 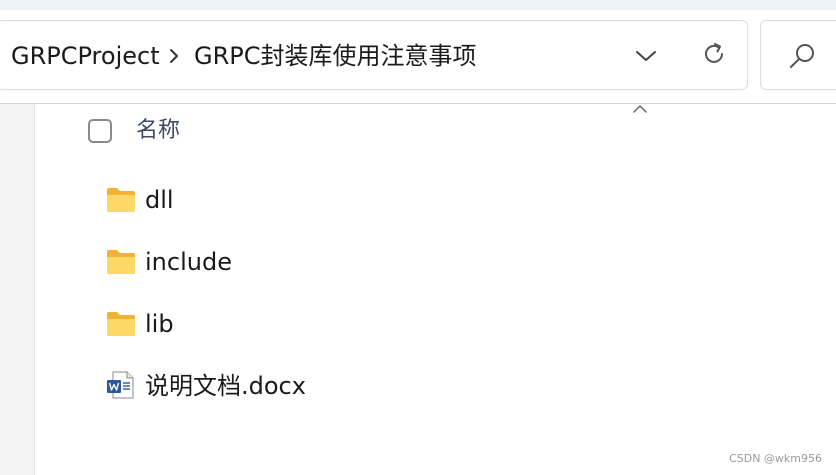 What do you see at coordinates (188, 262) in the screenshot?
I see `file-name: include` at bounding box center [188, 262].